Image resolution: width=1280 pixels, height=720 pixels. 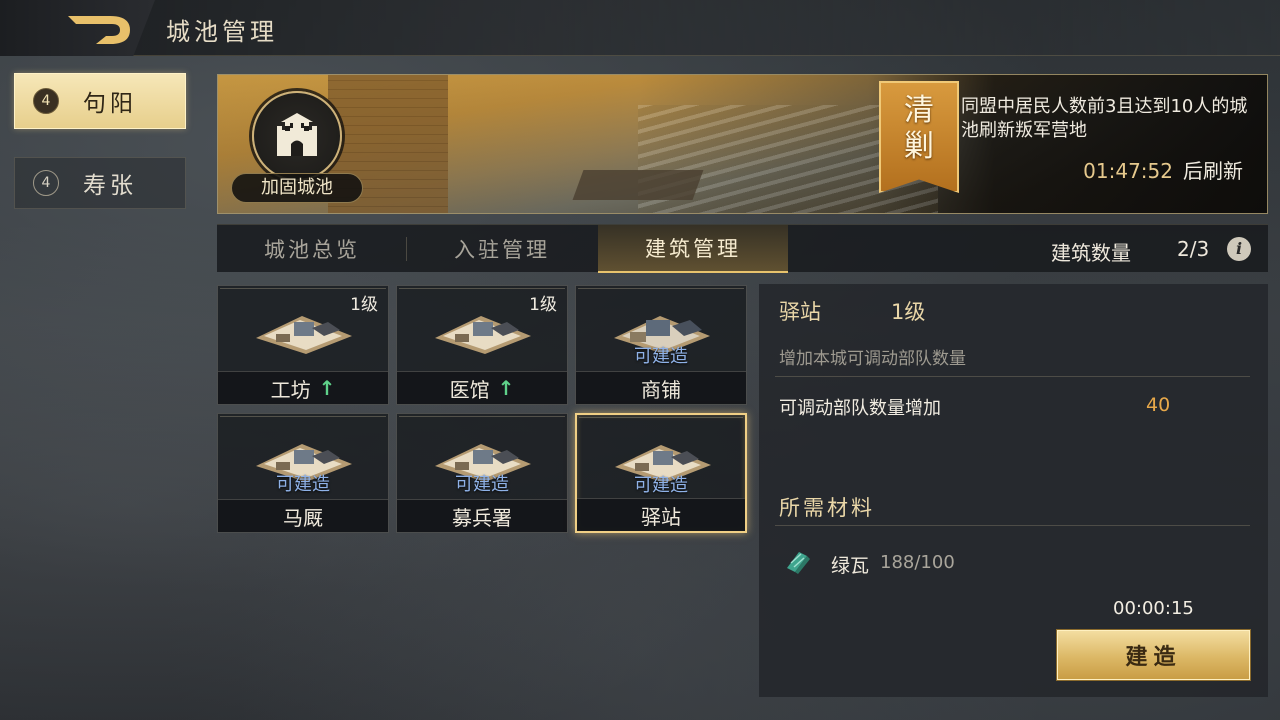 What do you see at coordinates (1193, 249) in the screenshot?
I see `building-count-value: 2/3` at bounding box center [1193, 249].